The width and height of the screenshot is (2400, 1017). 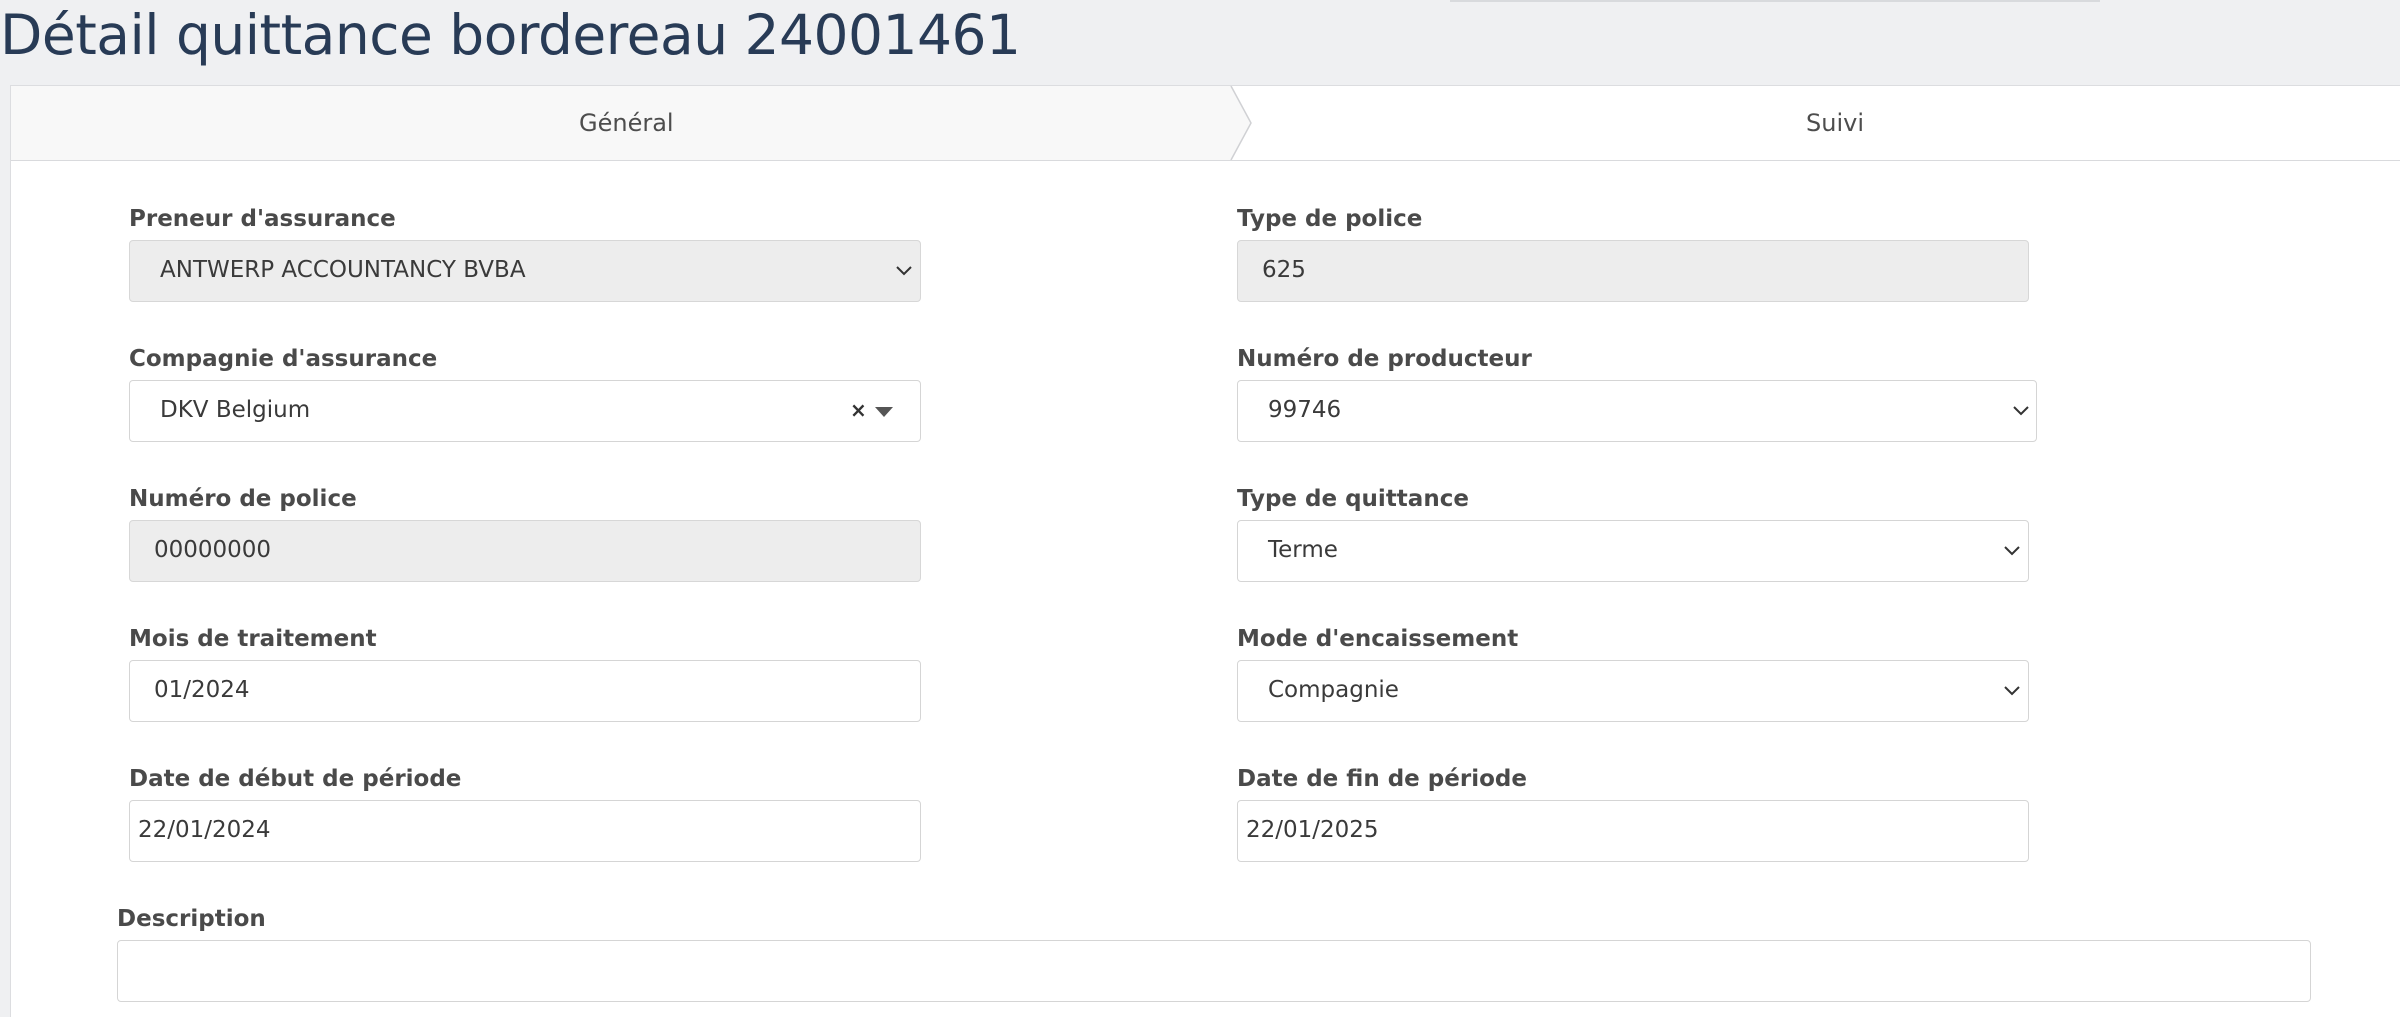 I want to click on tab-chevron-divider, so click(x=1241, y=123).